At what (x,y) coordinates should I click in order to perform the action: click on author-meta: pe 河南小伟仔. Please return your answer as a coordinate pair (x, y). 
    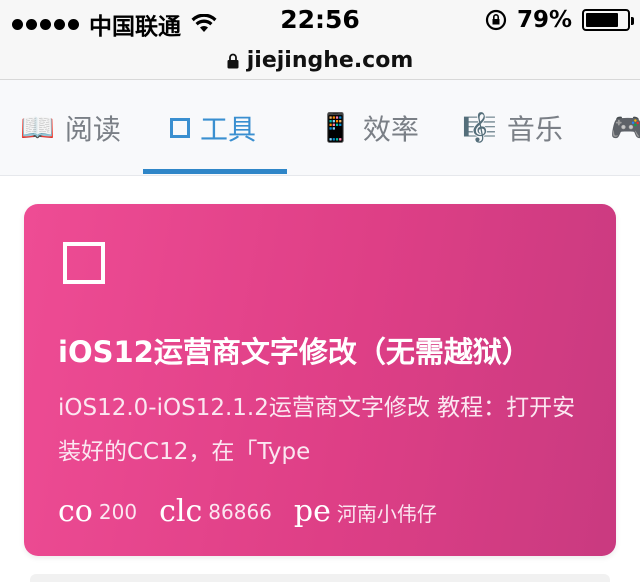
    Looking at the image, I should click on (365, 512).